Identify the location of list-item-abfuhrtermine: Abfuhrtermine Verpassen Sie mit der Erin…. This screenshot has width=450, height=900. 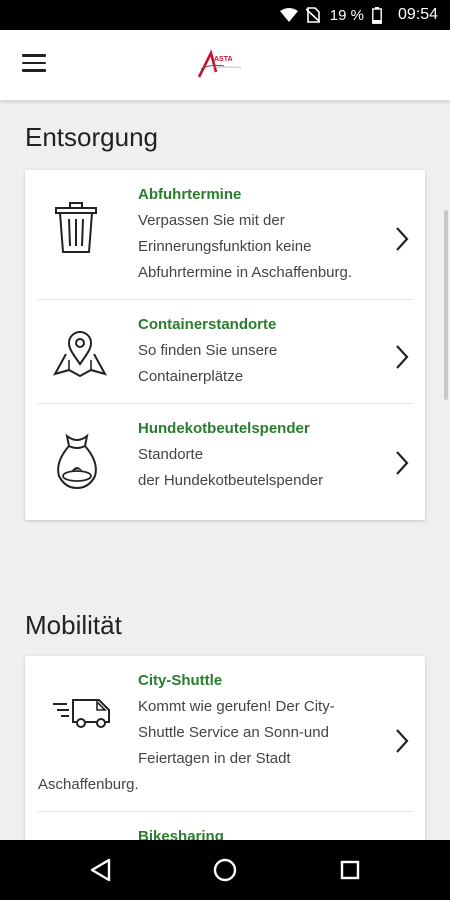
(225, 235).